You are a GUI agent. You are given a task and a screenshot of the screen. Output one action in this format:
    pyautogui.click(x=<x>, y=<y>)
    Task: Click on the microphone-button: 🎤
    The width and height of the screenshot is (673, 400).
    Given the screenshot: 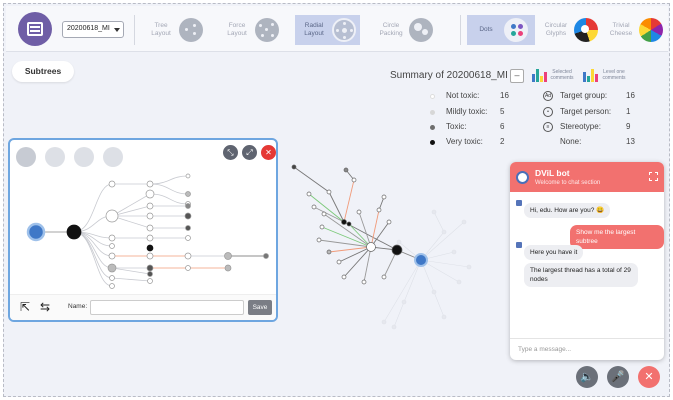 What is the action you would take?
    pyautogui.click(x=618, y=377)
    